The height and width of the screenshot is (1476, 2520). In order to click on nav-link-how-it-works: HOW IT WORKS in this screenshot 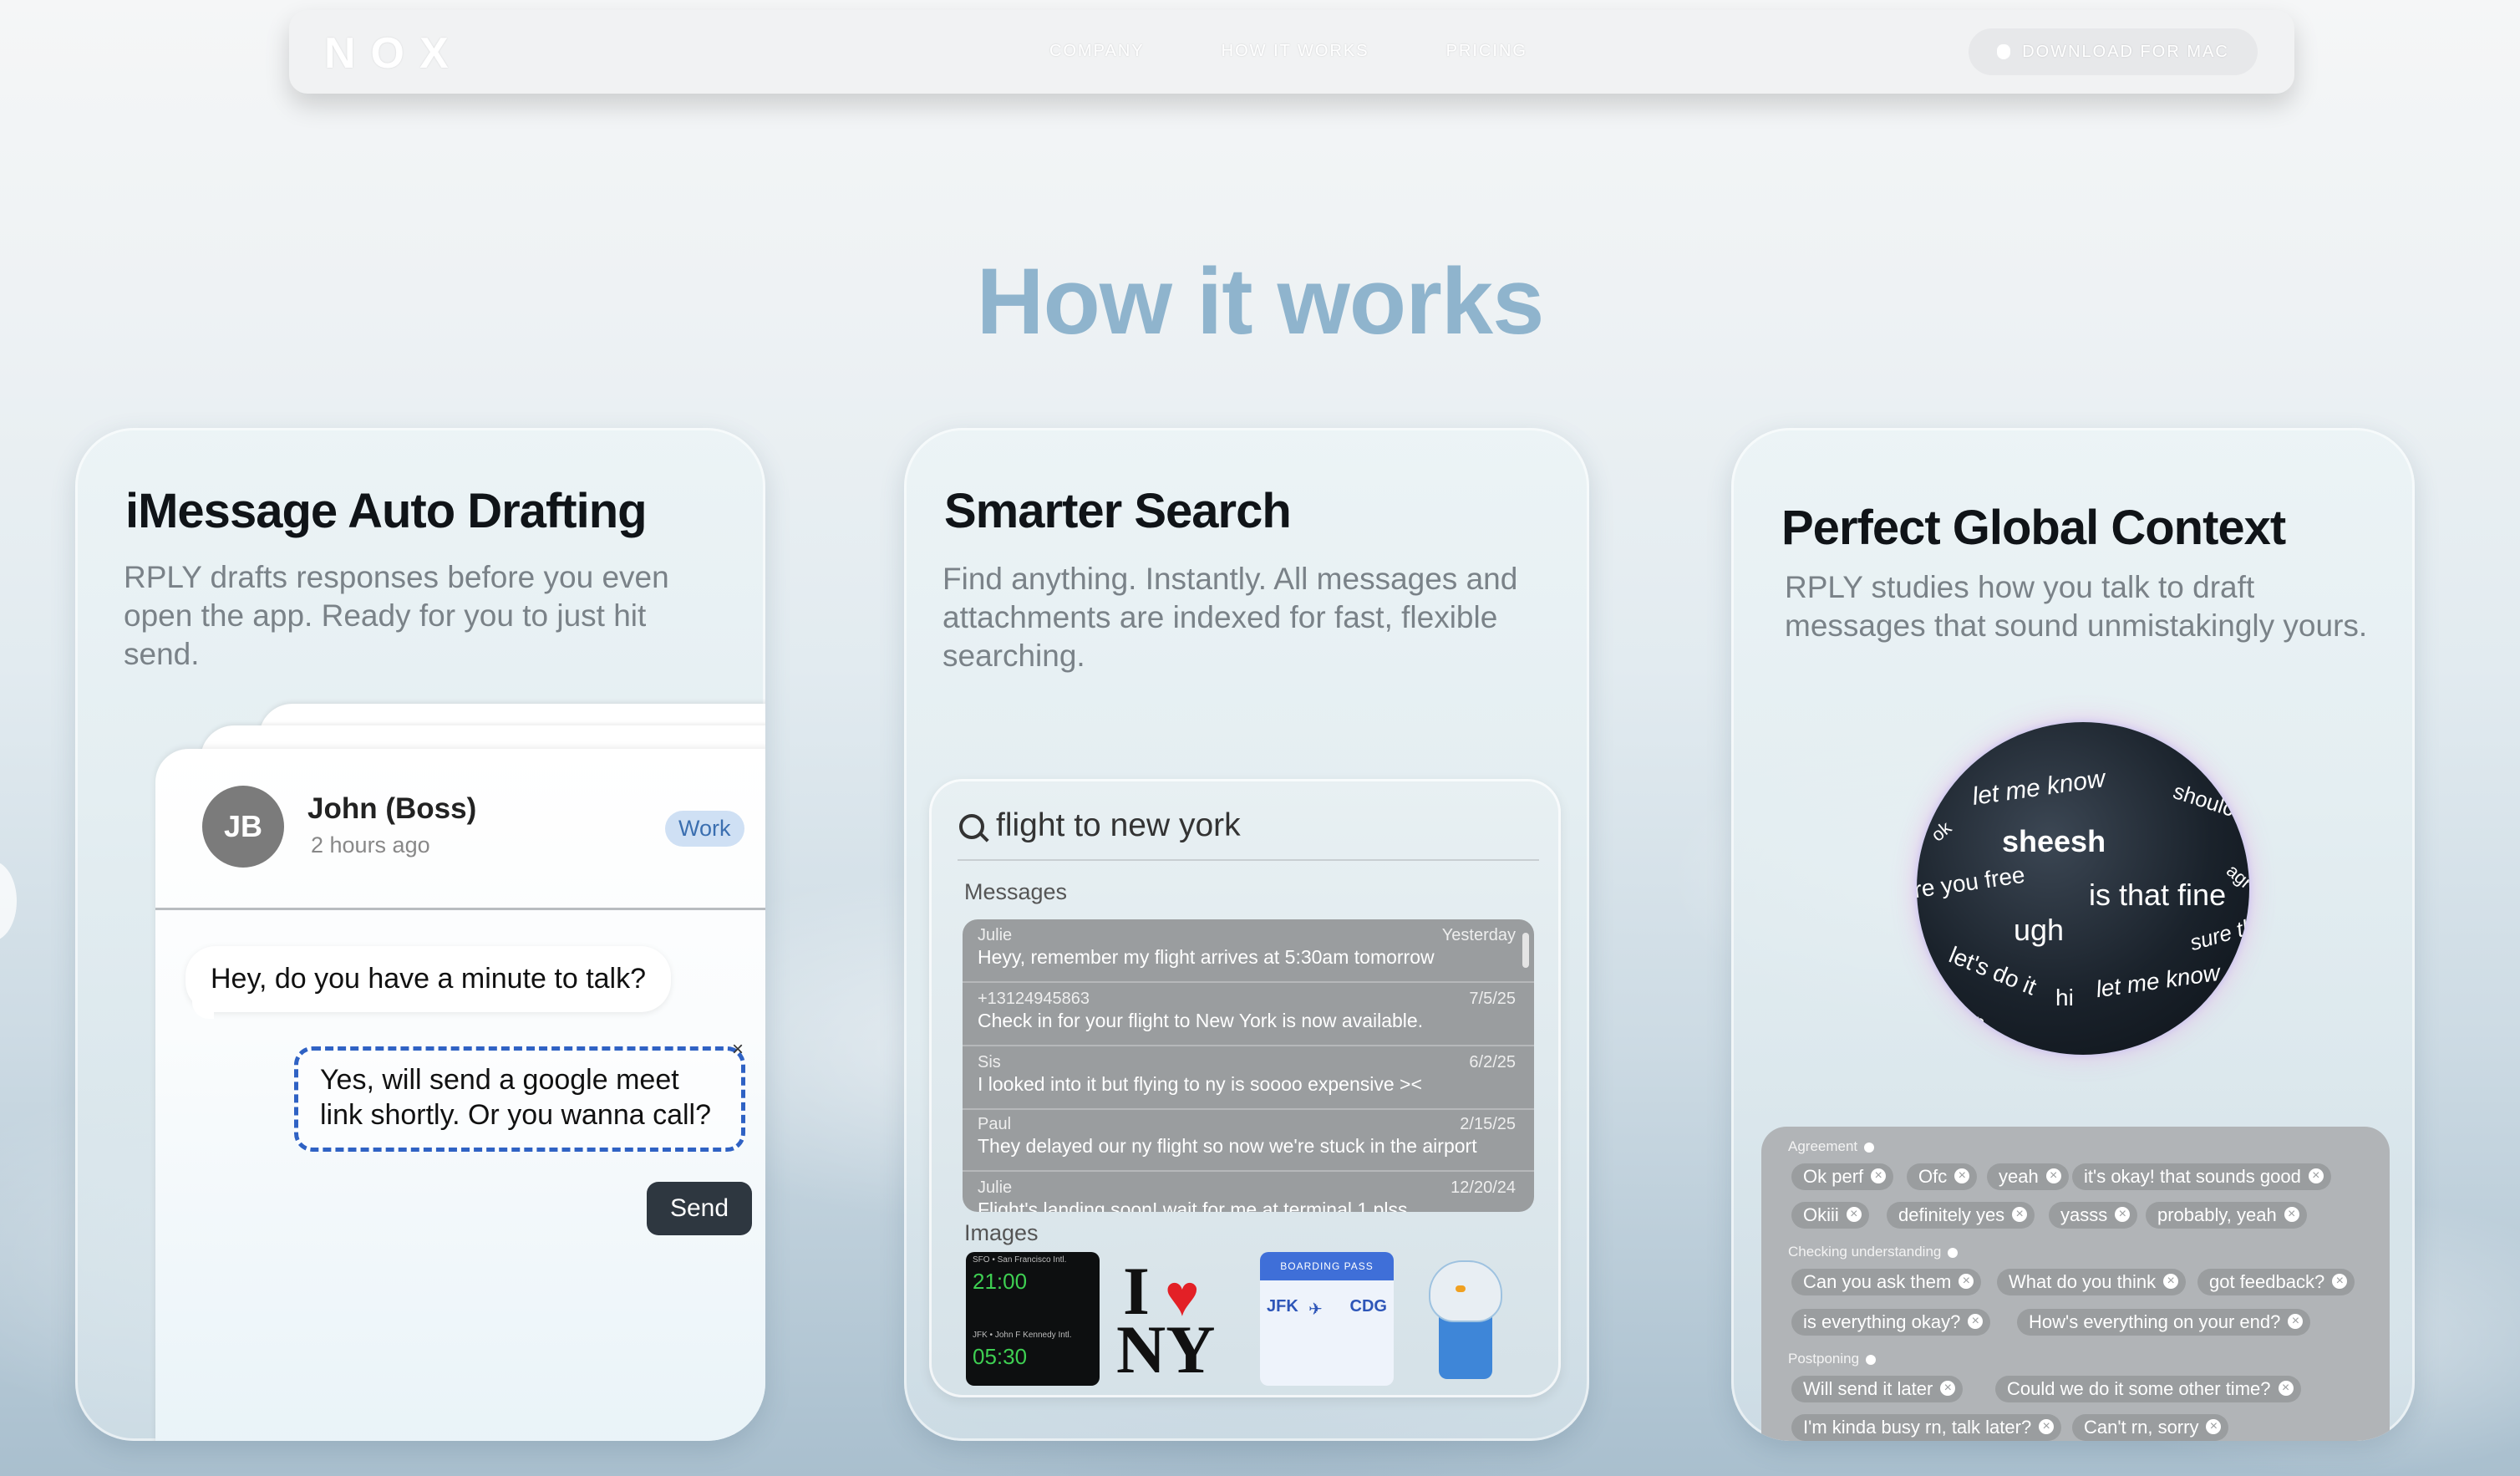, I will do `click(1295, 51)`.